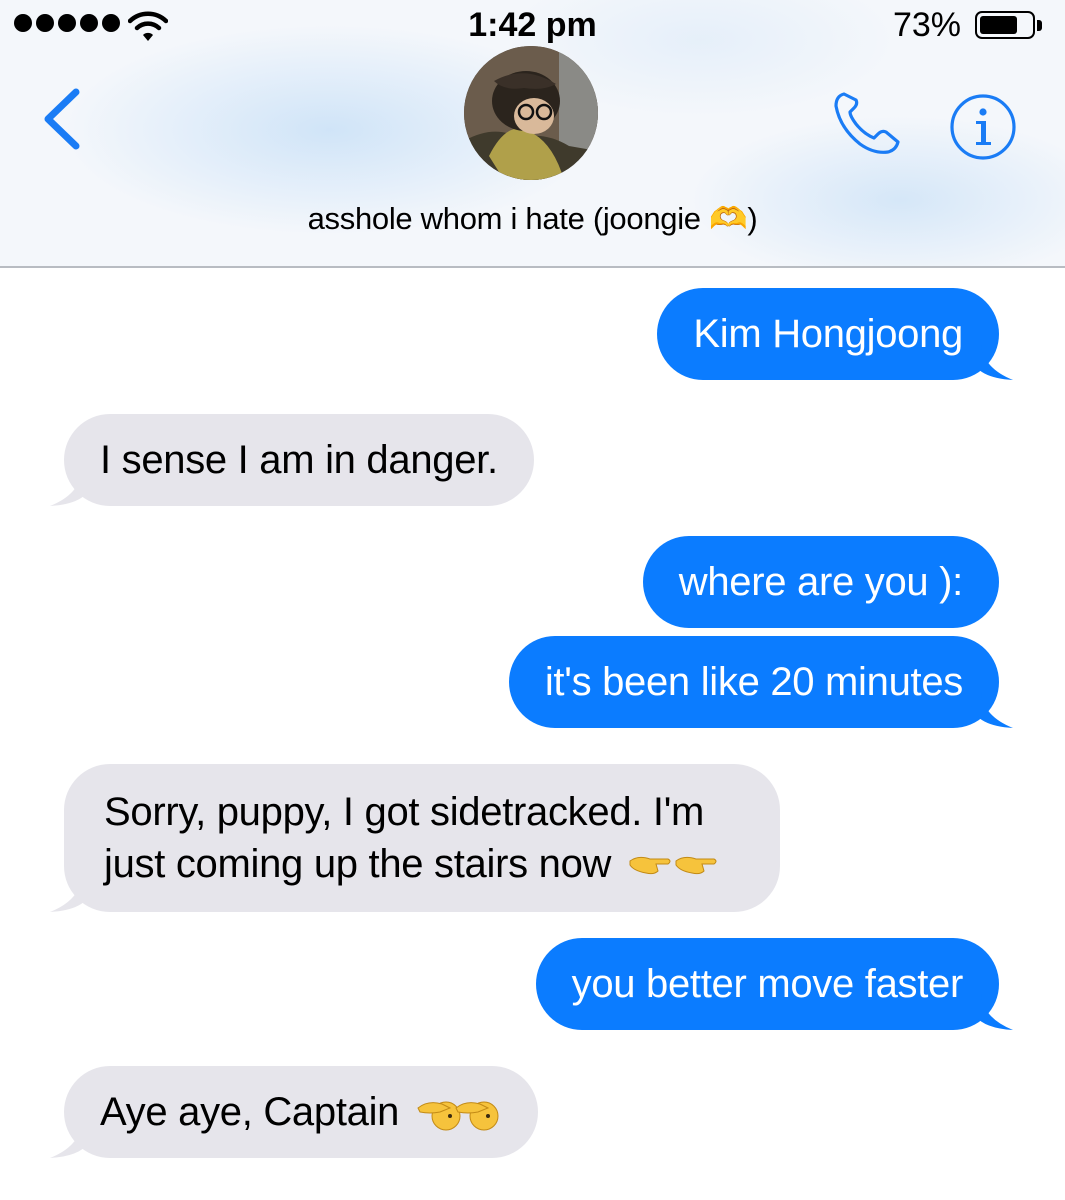  I want to click on message-bubble-outgoing: it's been like 20 minutes, so click(760, 682).